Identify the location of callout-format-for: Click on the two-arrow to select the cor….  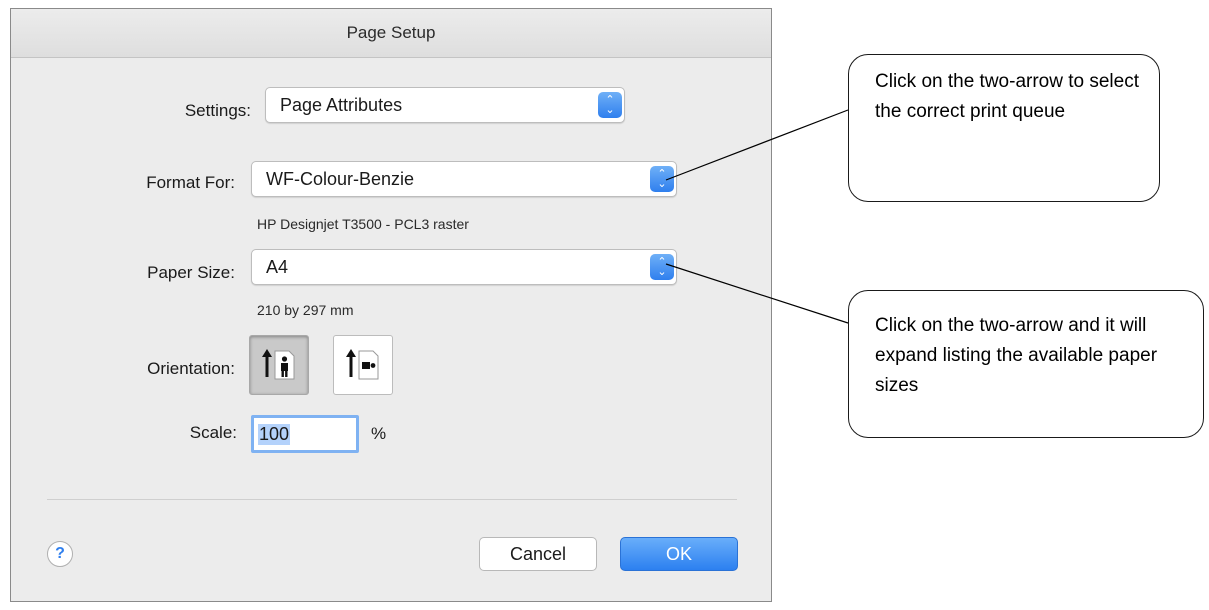
(1004, 128).